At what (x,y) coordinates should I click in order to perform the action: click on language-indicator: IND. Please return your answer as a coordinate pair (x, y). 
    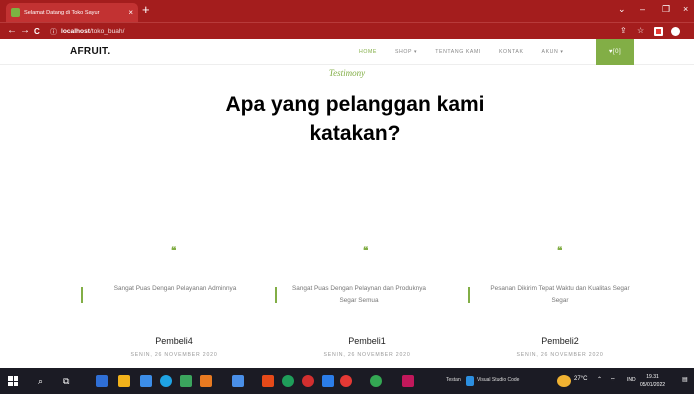
    Looking at the image, I should click on (631, 380).